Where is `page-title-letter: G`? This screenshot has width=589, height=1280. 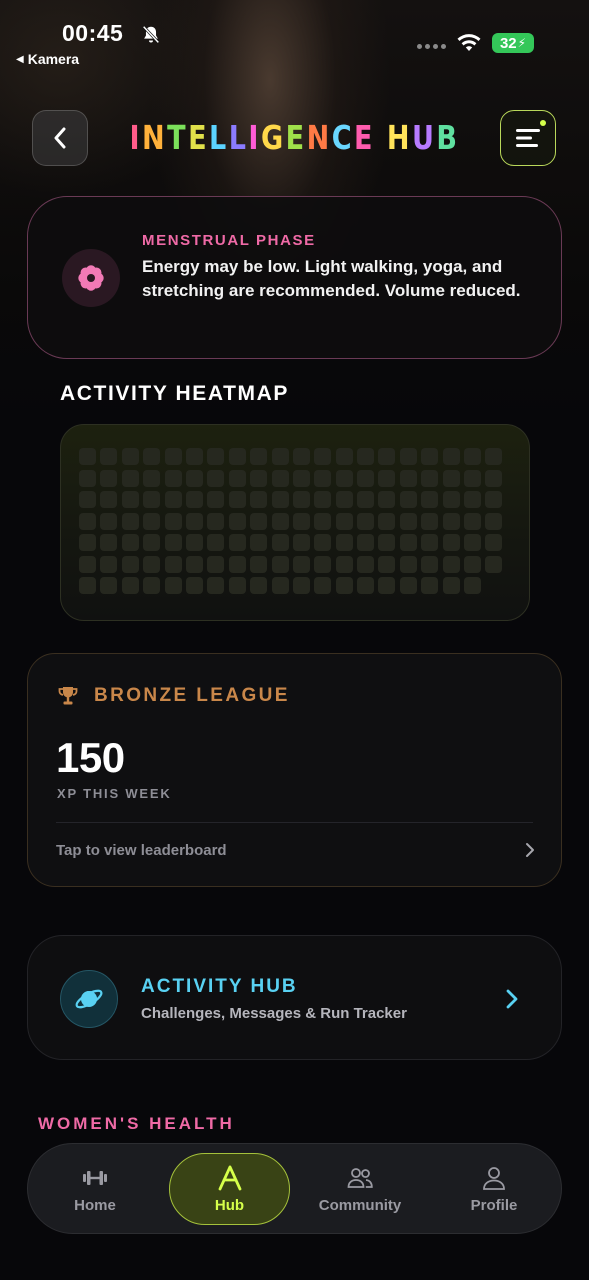
page-title-letter: G is located at coordinates (273, 137).